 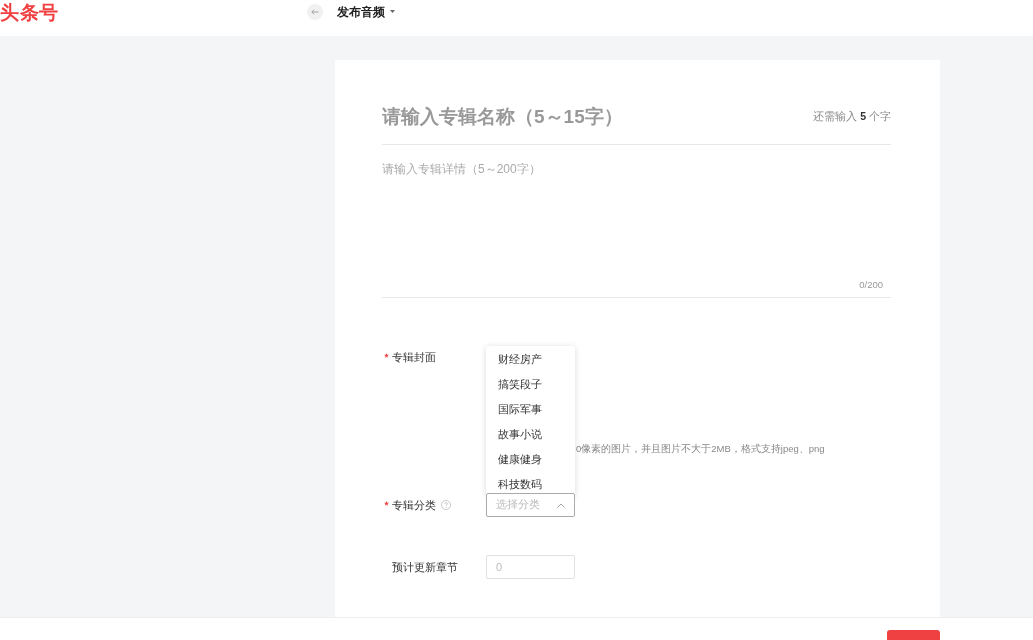 What do you see at coordinates (530, 459) in the screenshot?
I see `category-option: 健康健身` at bounding box center [530, 459].